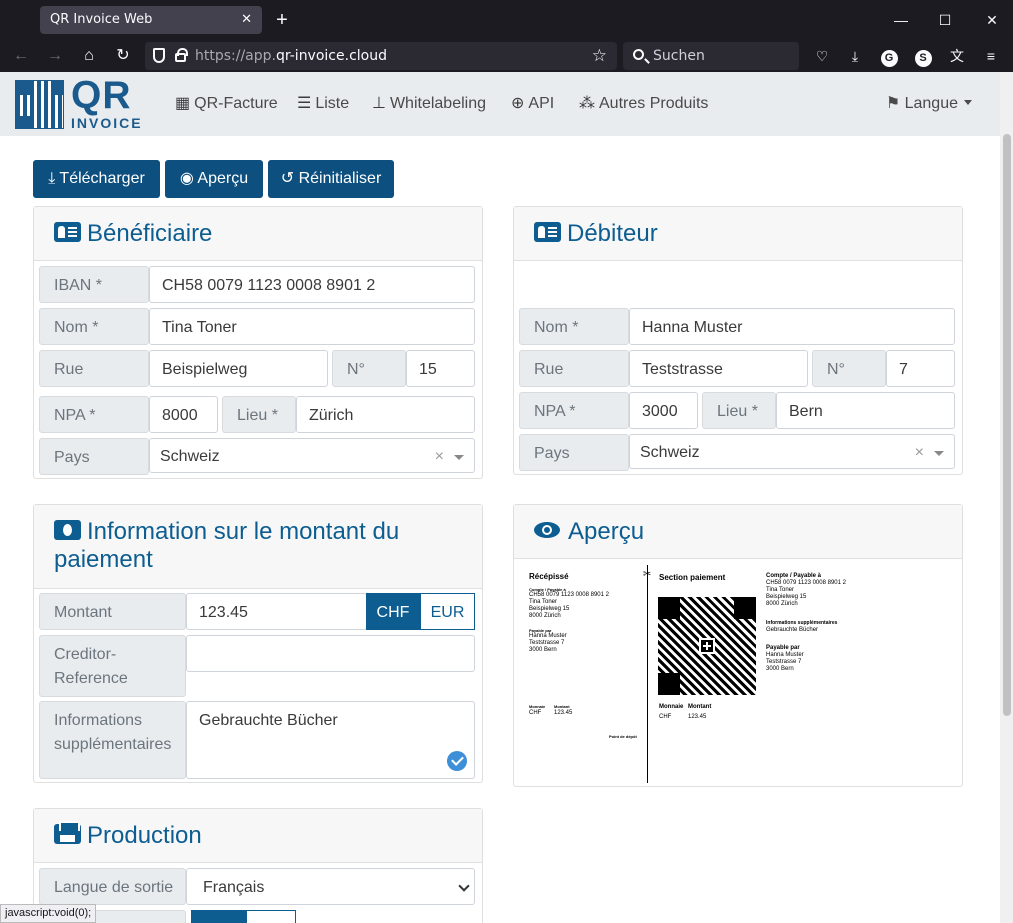 The height and width of the screenshot is (923, 1013). Describe the element at coordinates (385, 414) in the screenshot. I see `creditor-city-input: Zürich` at that location.